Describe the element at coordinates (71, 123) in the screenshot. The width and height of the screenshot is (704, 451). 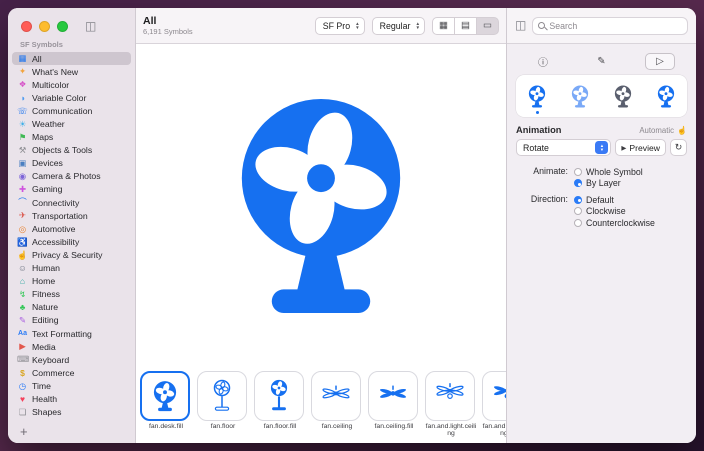
I see `sidebar-item-weather: ☀ Weather` at that location.